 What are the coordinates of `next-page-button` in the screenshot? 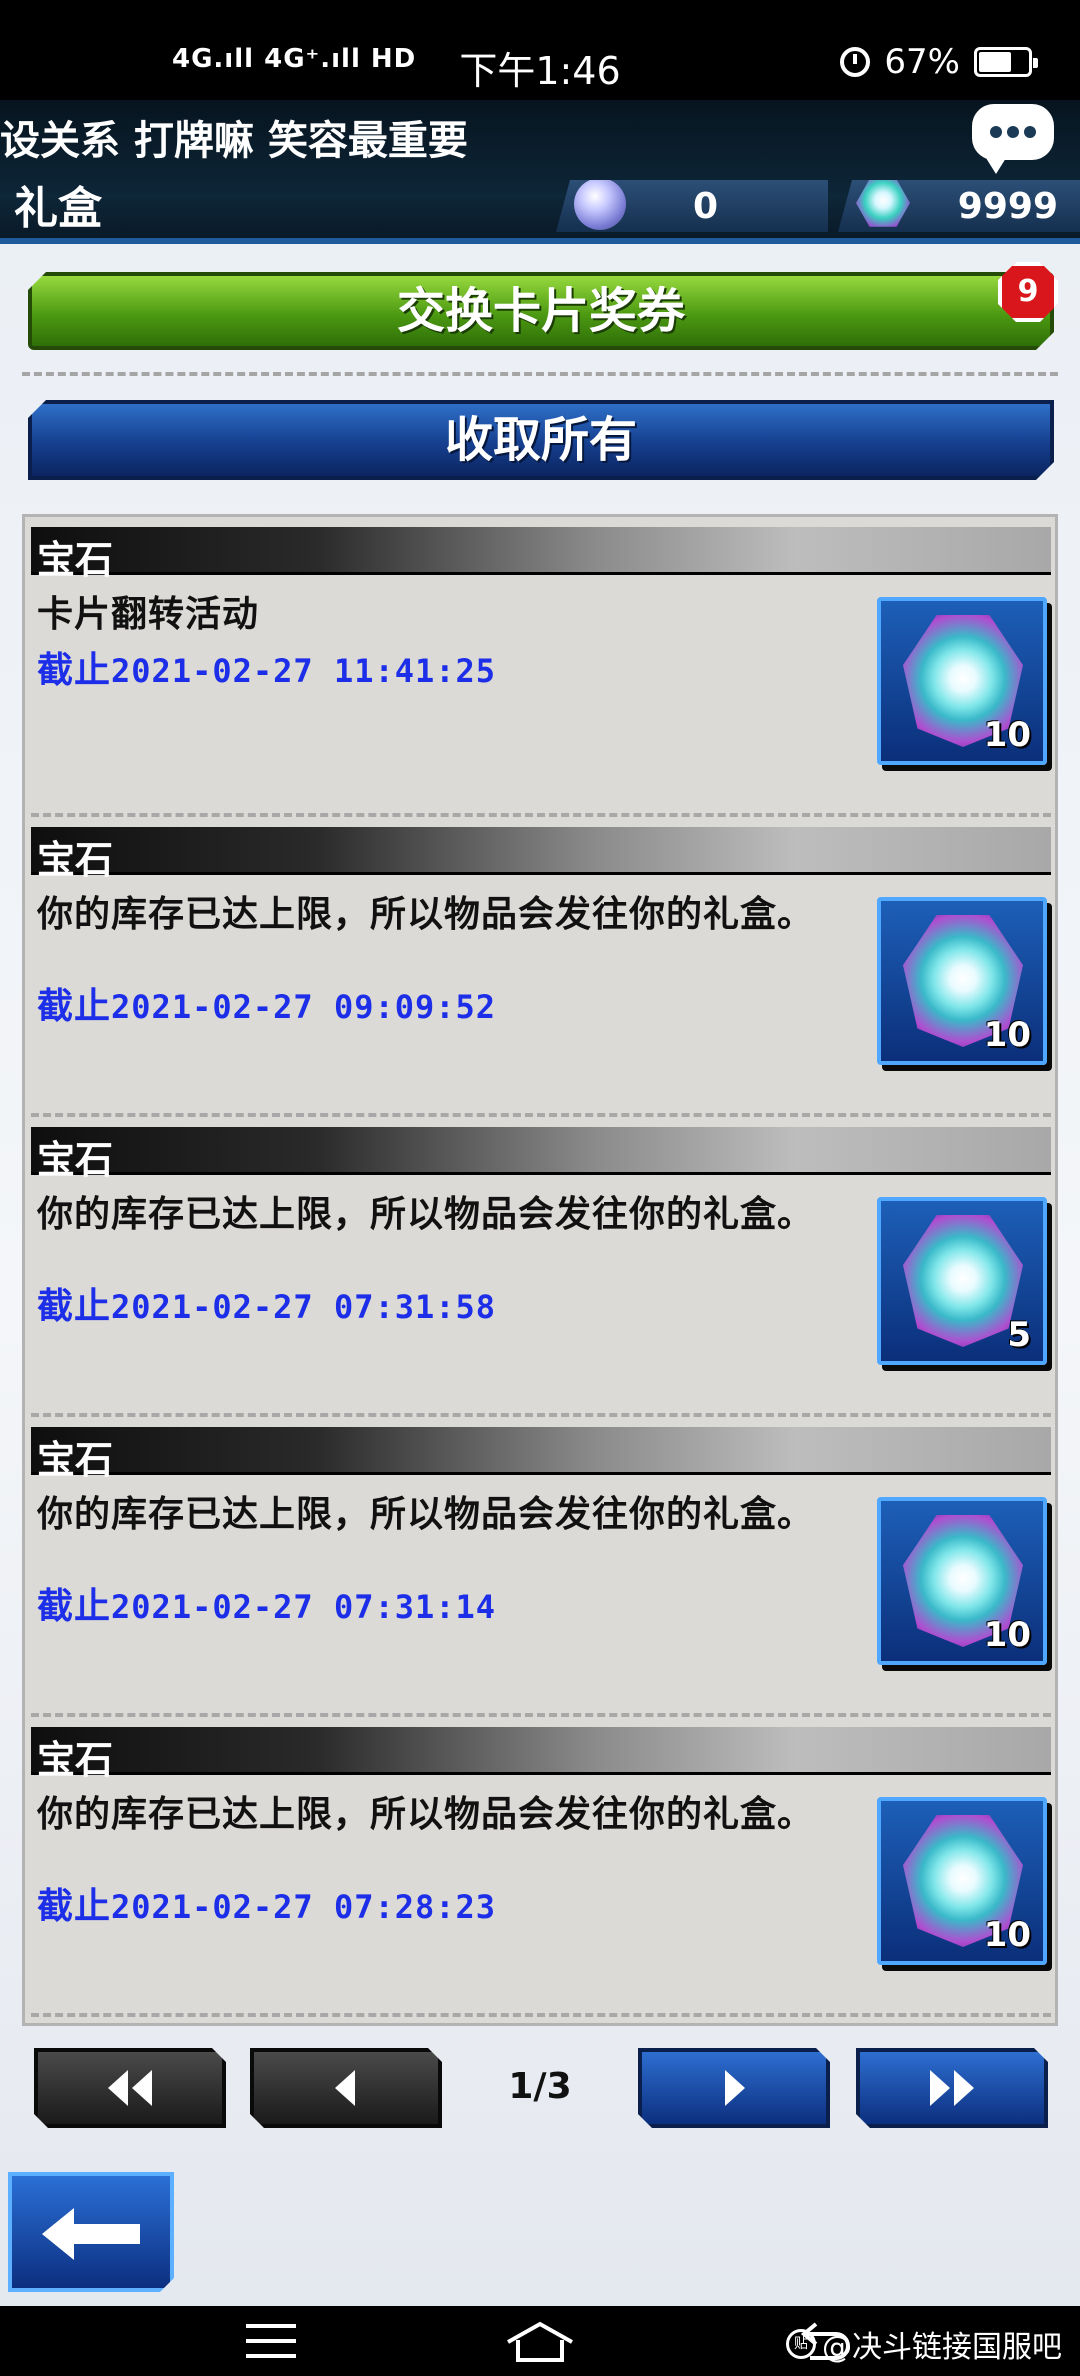 It's located at (734, 2088).